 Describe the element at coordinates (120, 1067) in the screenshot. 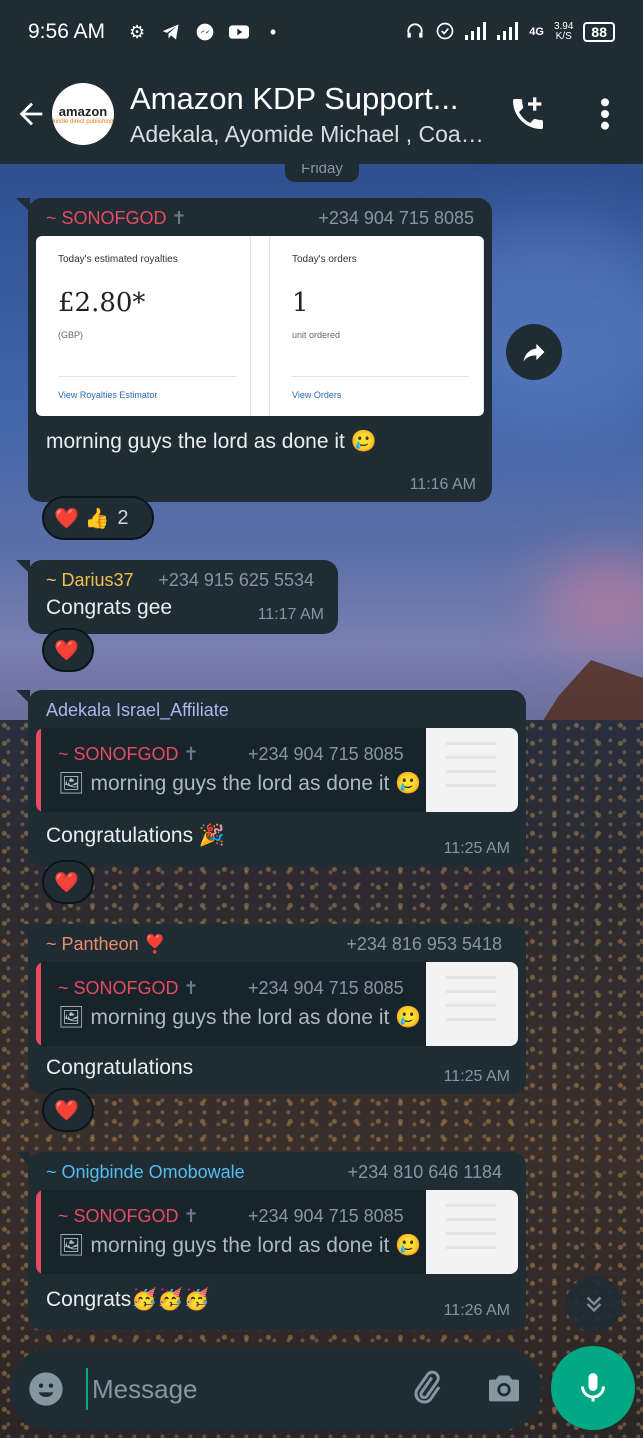

I see `message-text: Congratulations` at that location.